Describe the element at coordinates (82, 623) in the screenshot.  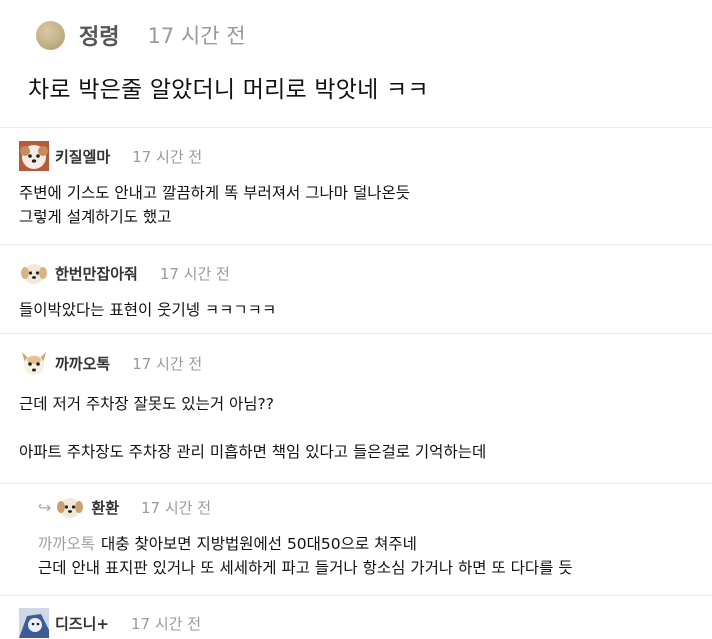
I see `comment-author: 디즈니+` at that location.